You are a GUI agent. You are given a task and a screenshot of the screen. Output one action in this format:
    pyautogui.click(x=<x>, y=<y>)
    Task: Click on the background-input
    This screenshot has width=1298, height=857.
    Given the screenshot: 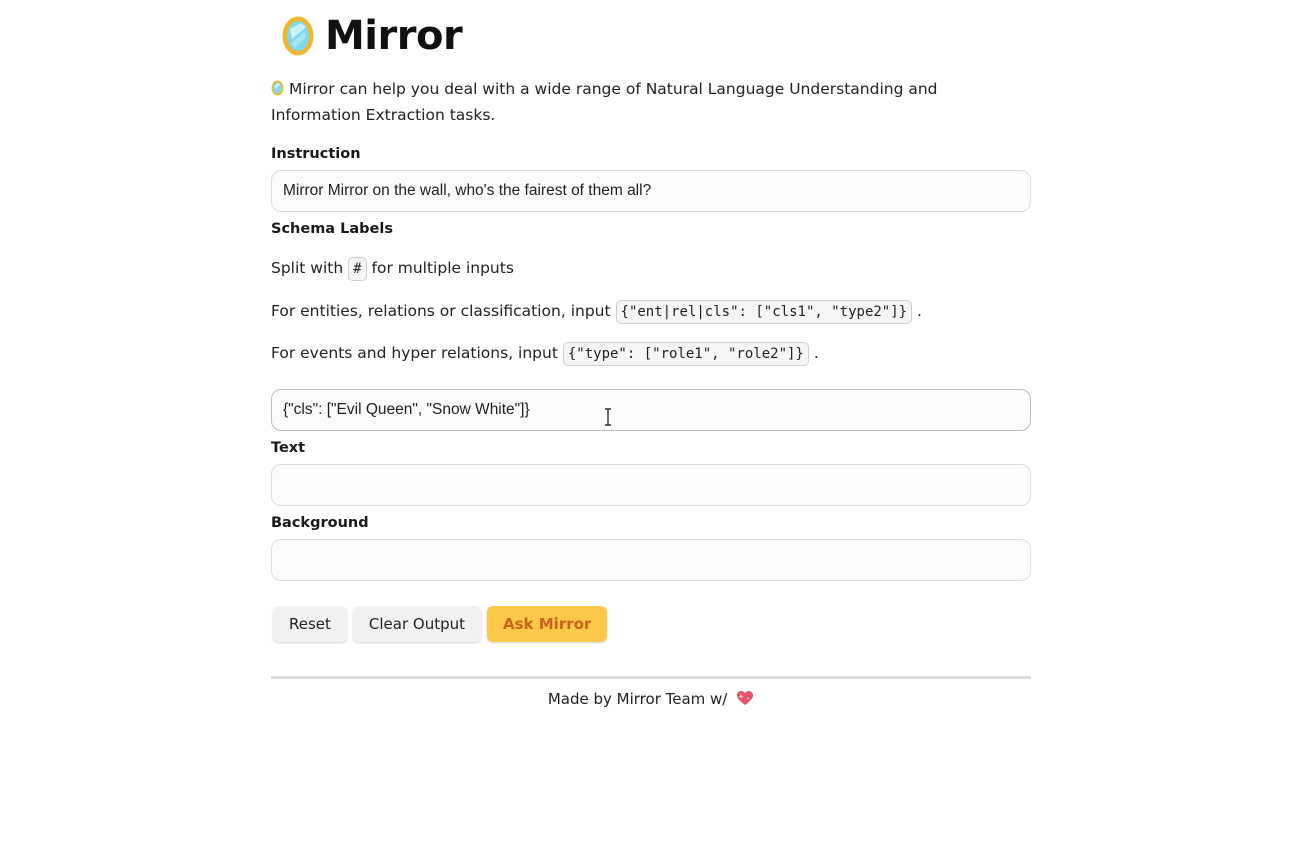 What is the action you would take?
    pyautogui.click(x=651, y=560)
    